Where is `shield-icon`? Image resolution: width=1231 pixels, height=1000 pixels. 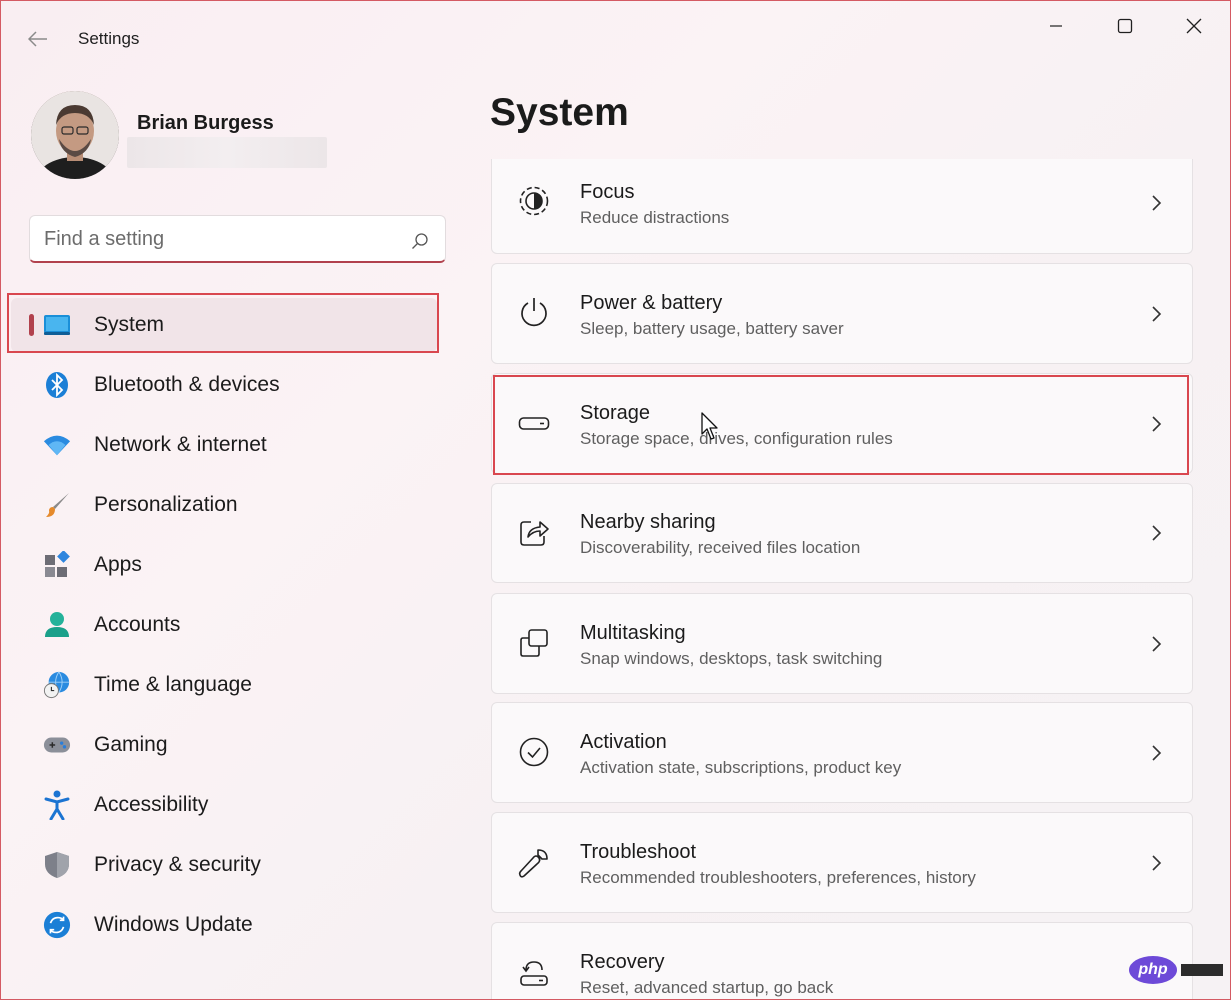
shield-icon is located at coordinates (57, 865).